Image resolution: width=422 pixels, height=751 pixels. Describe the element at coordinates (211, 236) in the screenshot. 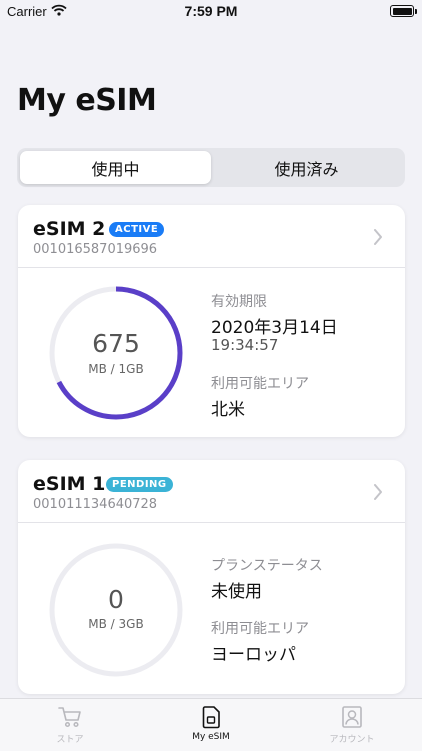

I see `card-header: eSIM 2 ACTIVE 001016587019696` at that location.